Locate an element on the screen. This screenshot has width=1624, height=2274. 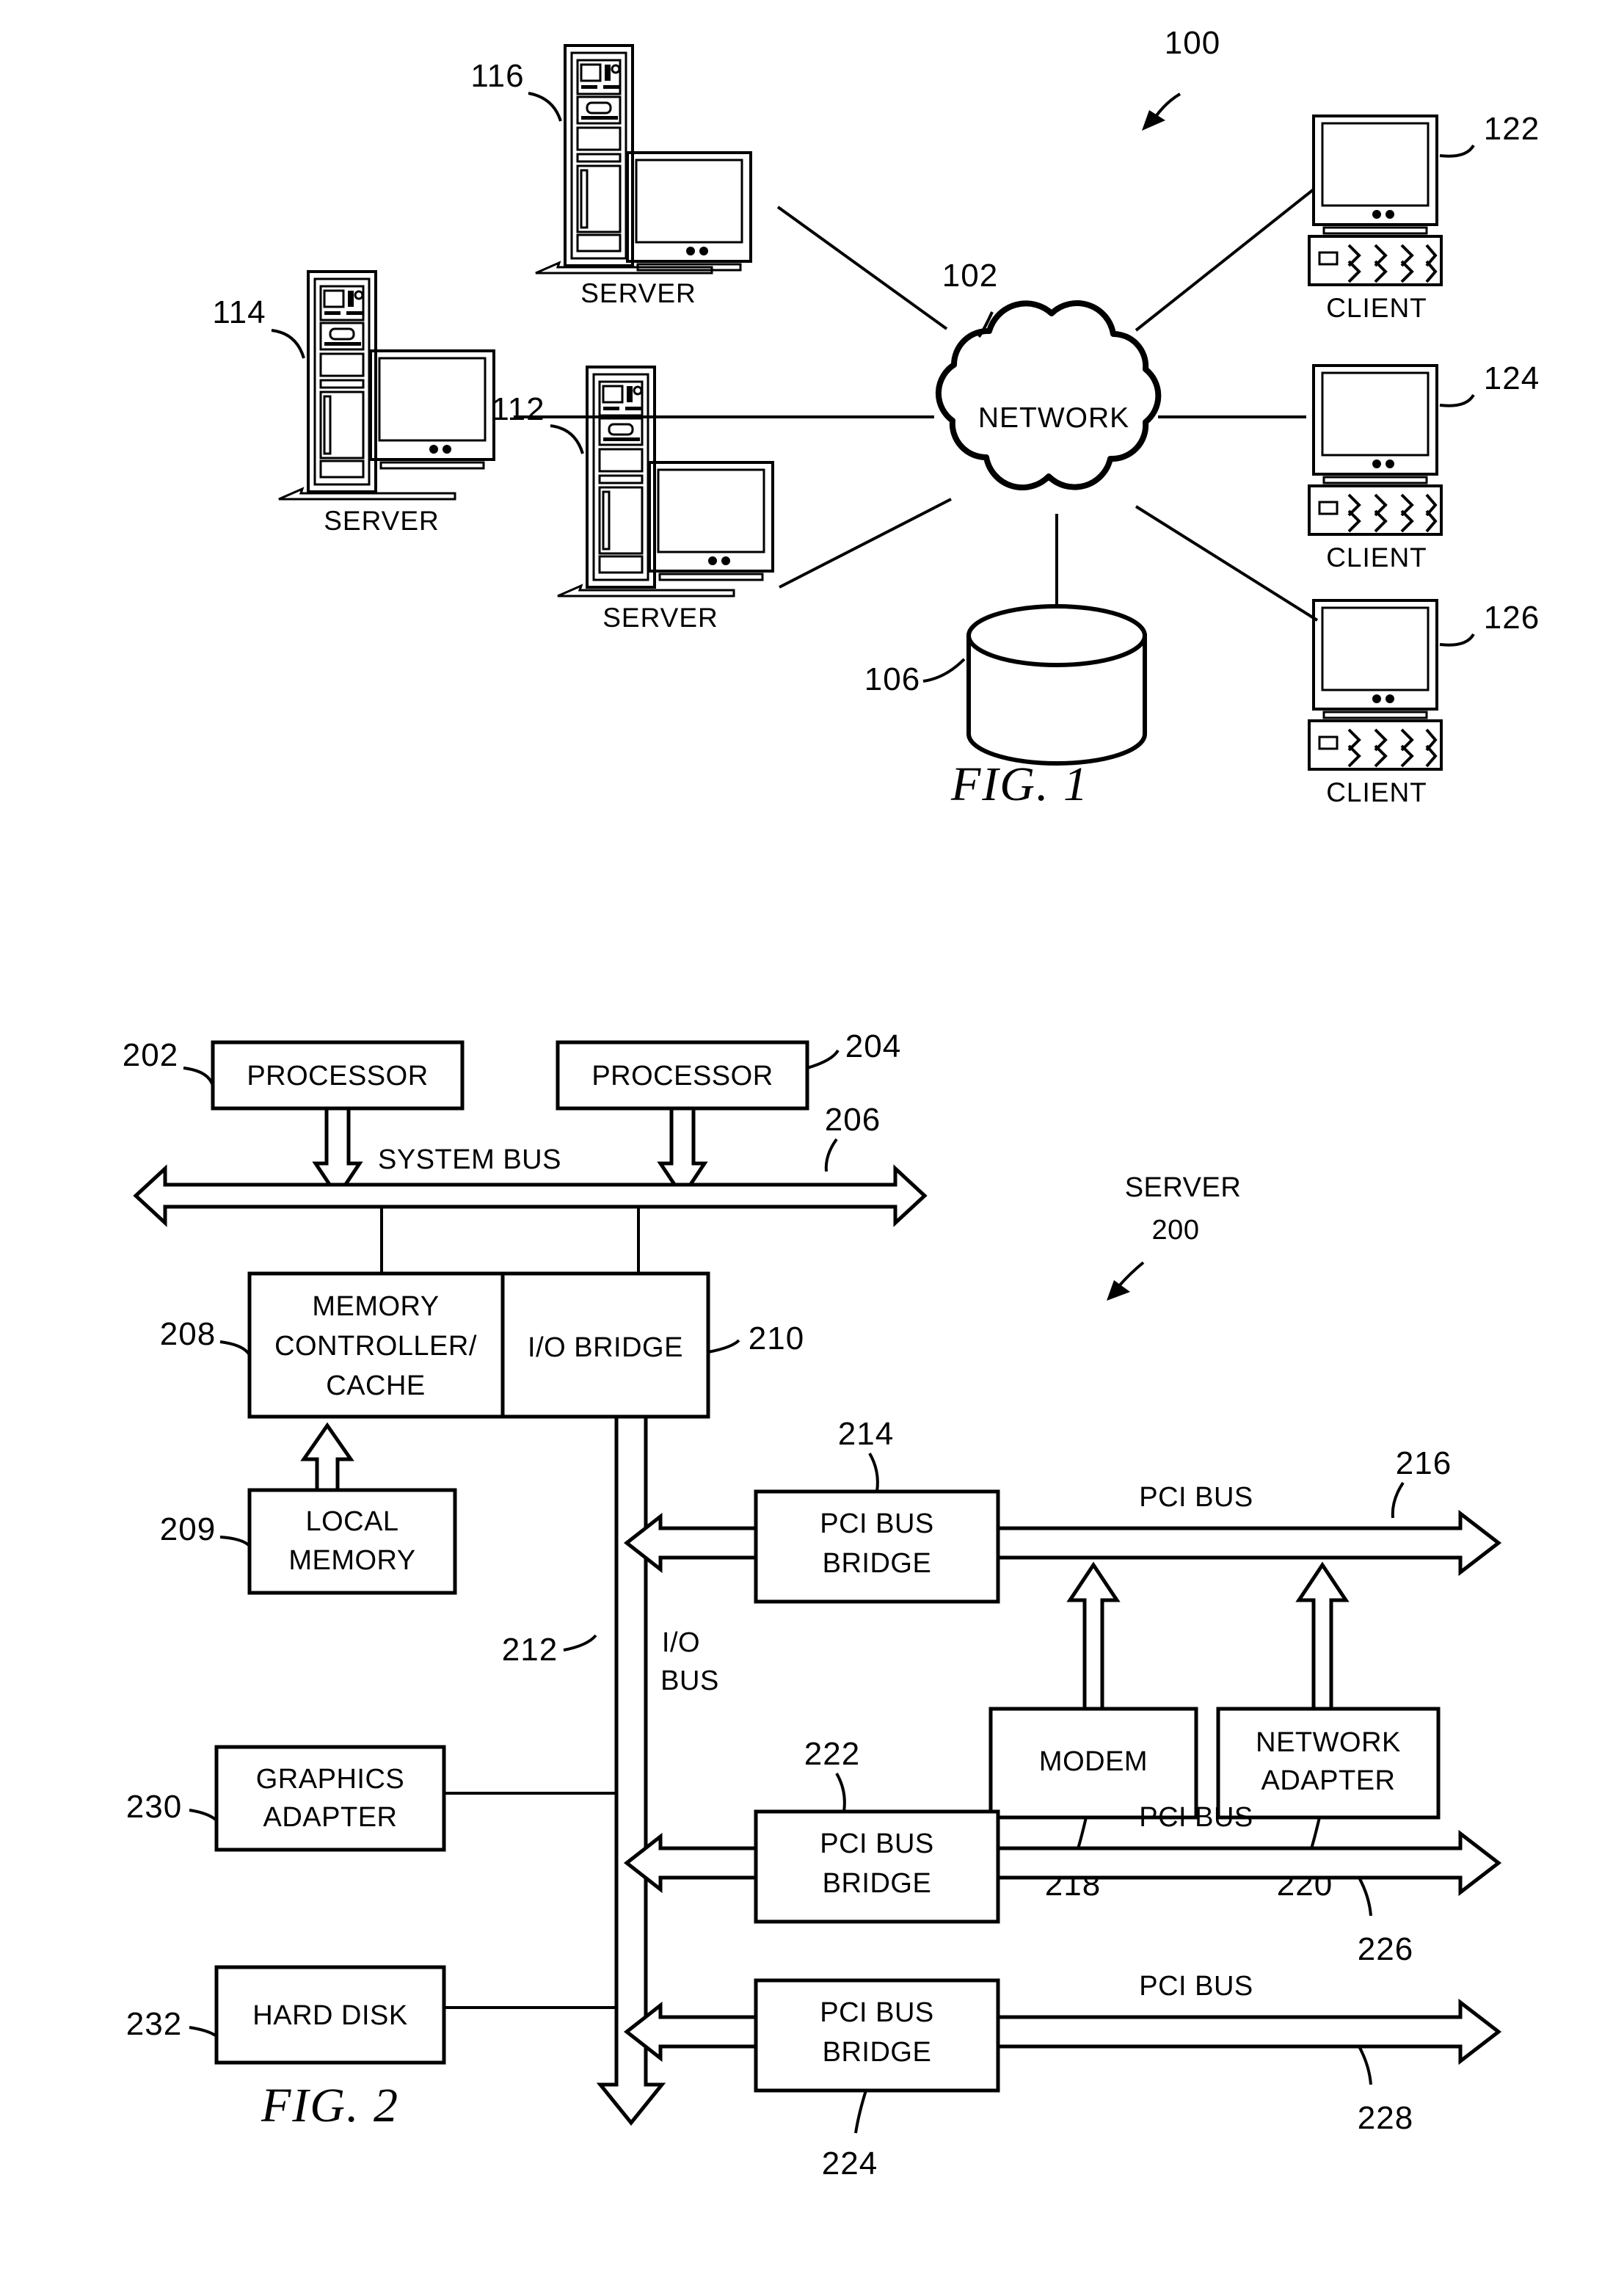
ref126-leader is located at coordinates (1457, 640).